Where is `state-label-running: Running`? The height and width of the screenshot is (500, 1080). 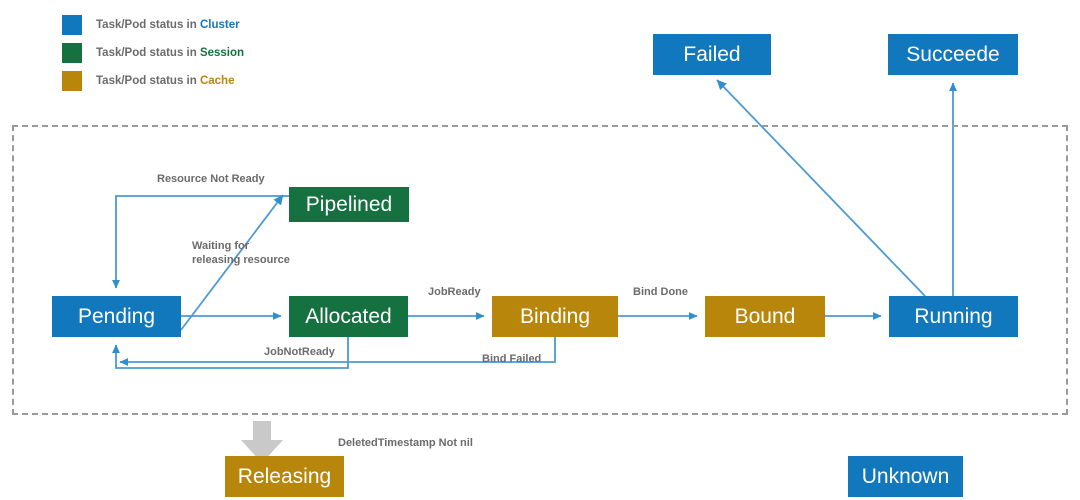 state-label-running: Running is located at coordinates (953, 316).